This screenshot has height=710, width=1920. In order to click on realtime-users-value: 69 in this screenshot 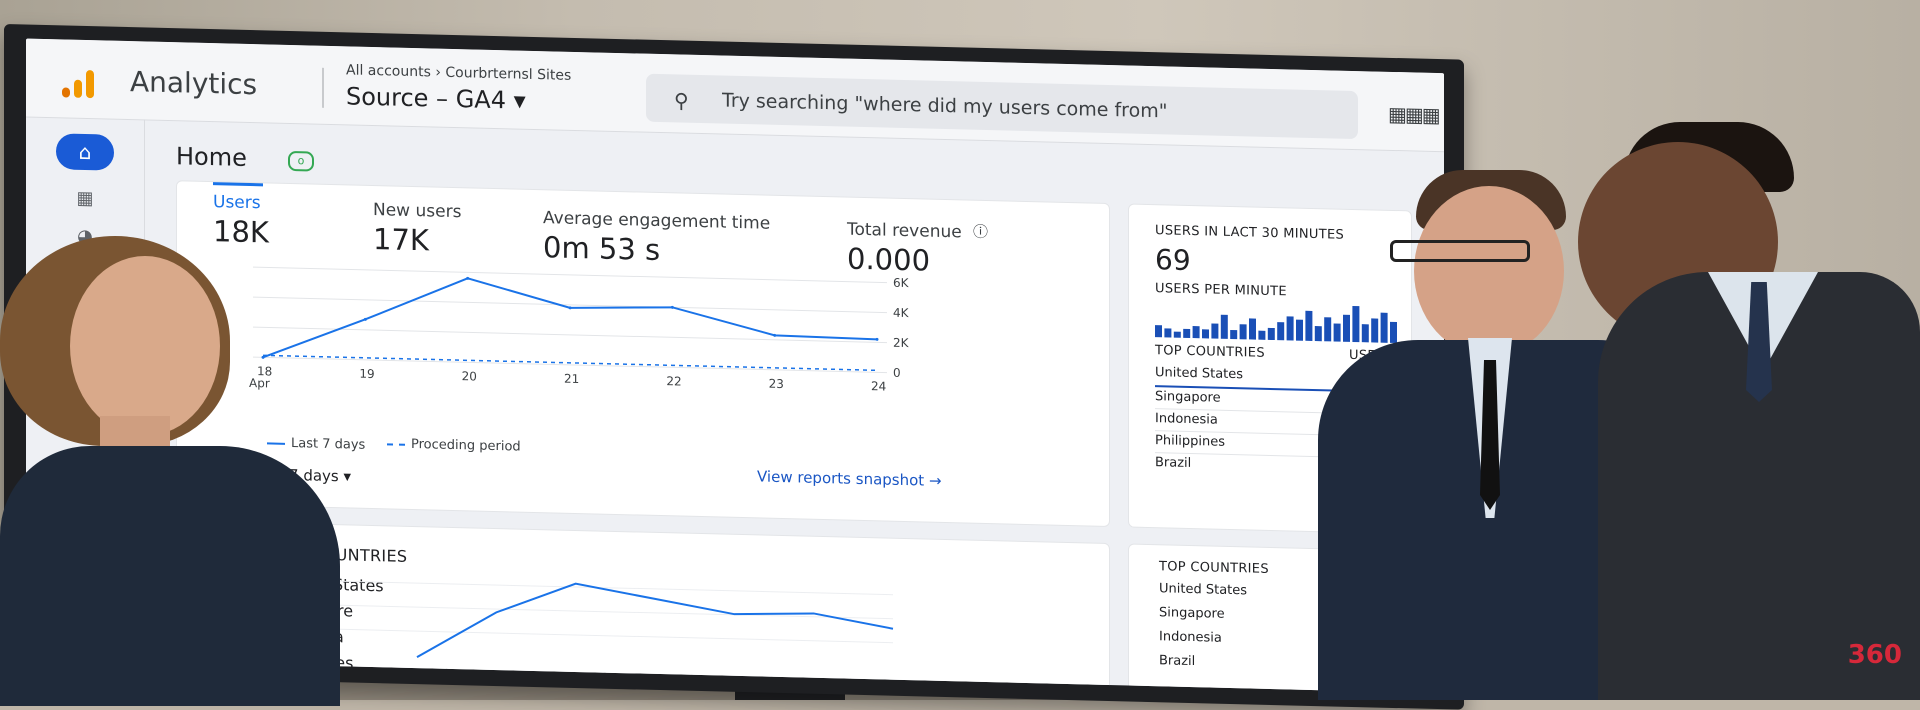, I will do `click(1173, 260)`.